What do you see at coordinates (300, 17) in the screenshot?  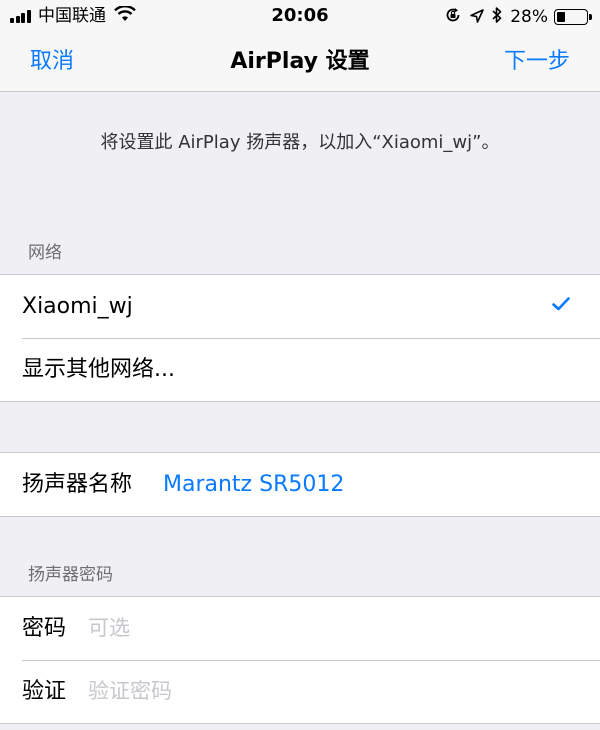 I see `status-bar: 中国联通 20:06 28%` at bounding box center [300, 17].